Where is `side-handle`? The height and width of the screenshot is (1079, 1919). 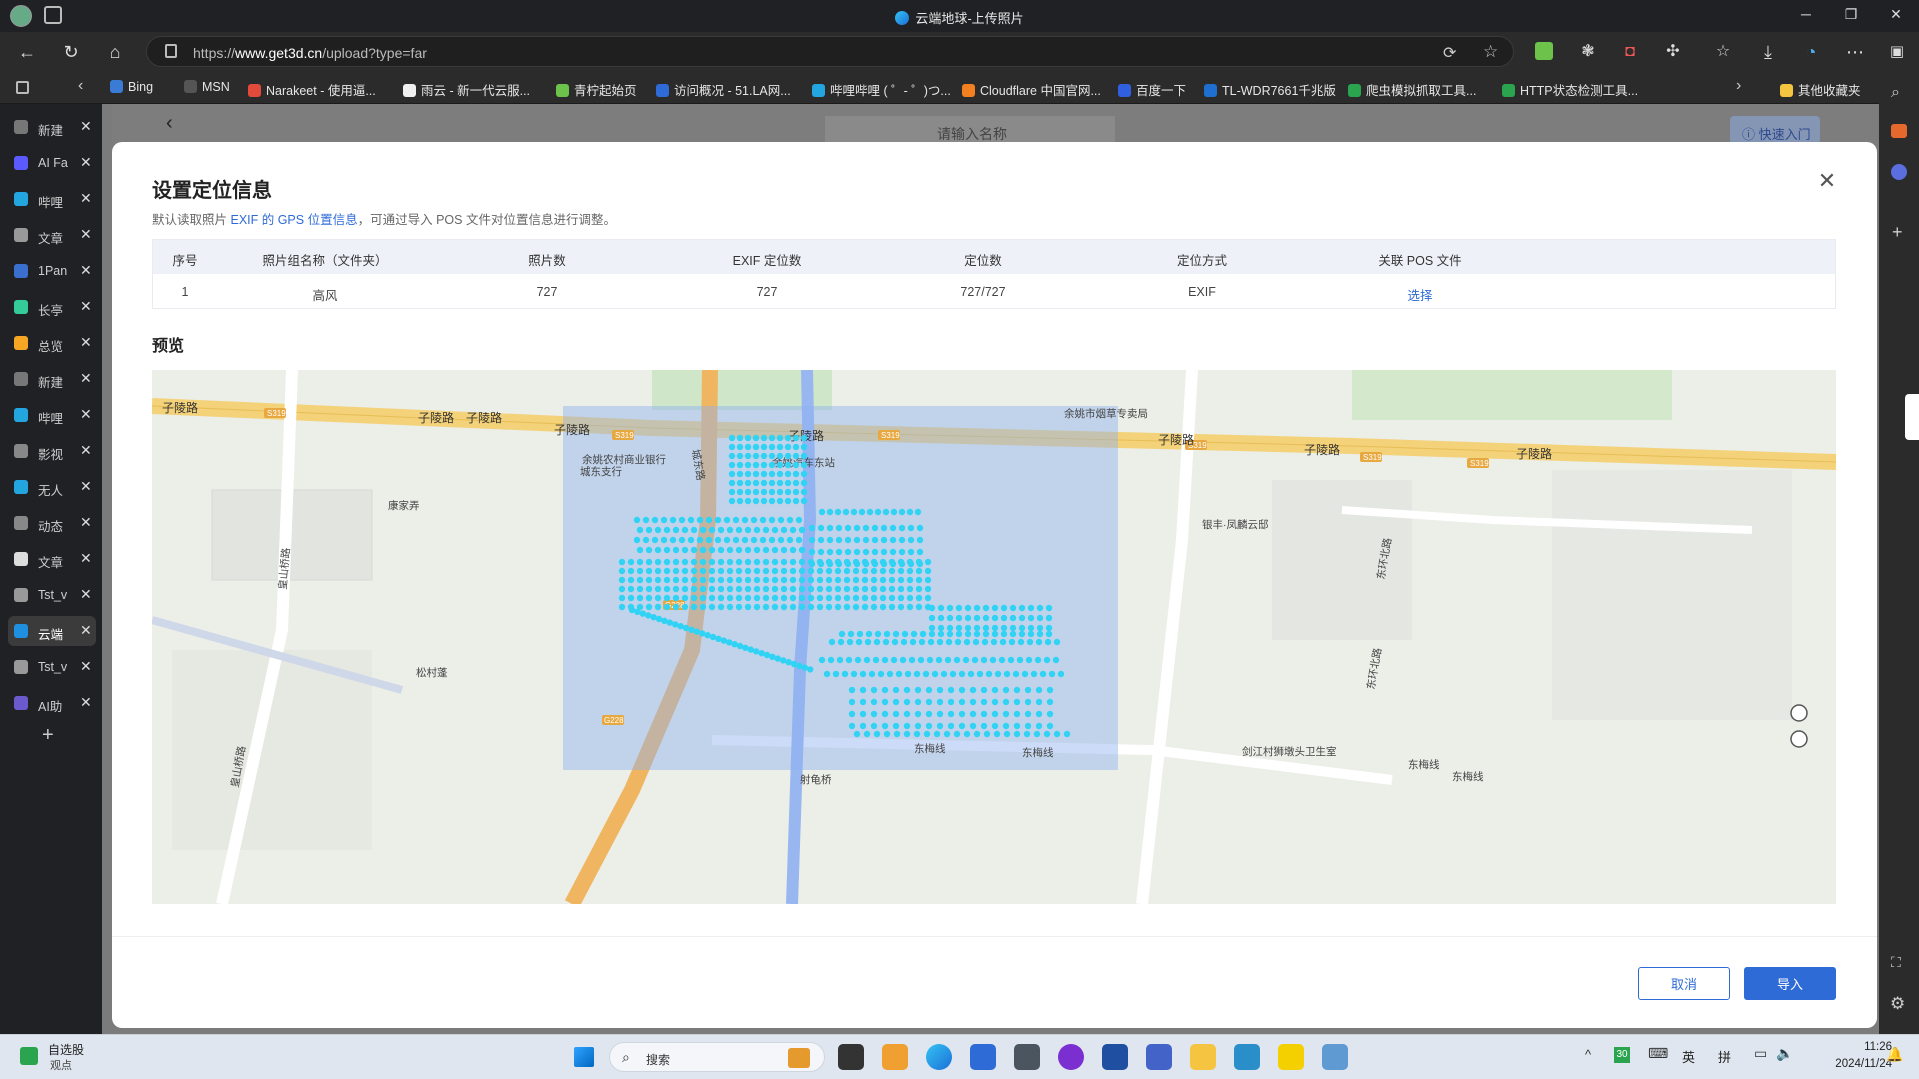
side-handle is located at coordinates (1912, 417).